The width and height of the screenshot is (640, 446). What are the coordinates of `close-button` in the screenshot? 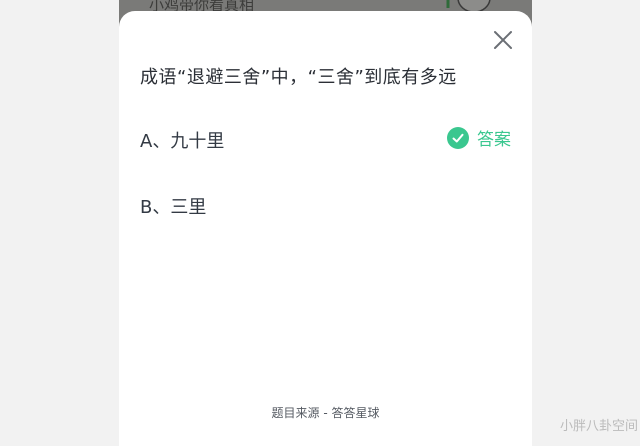 It's located at (503, 40).